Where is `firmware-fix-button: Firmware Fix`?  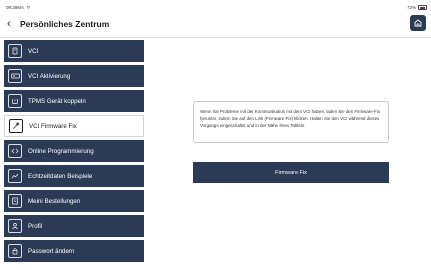 firmware-fix-button: Firmware Fix is located at coordinates (291, 172).